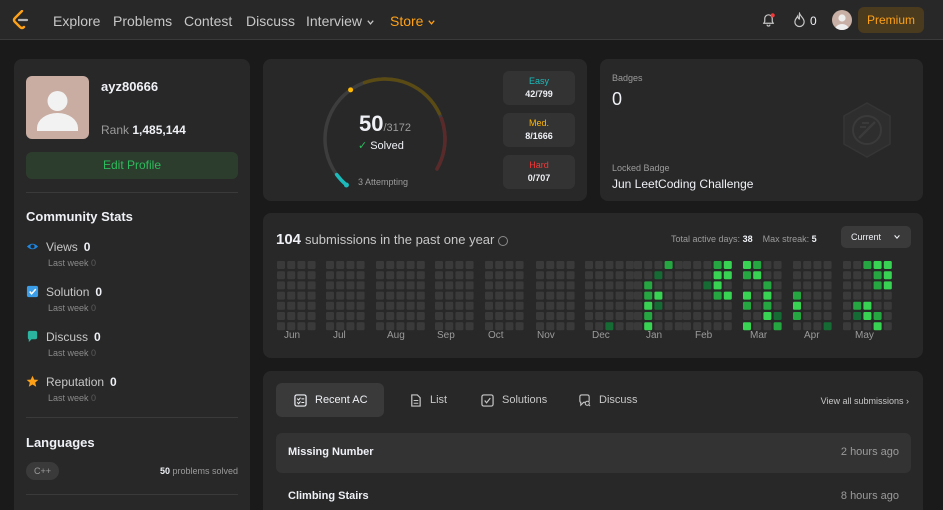 This screenshot has height=510, width=943. I want to click on language-chip: C++, so click(43, 471).